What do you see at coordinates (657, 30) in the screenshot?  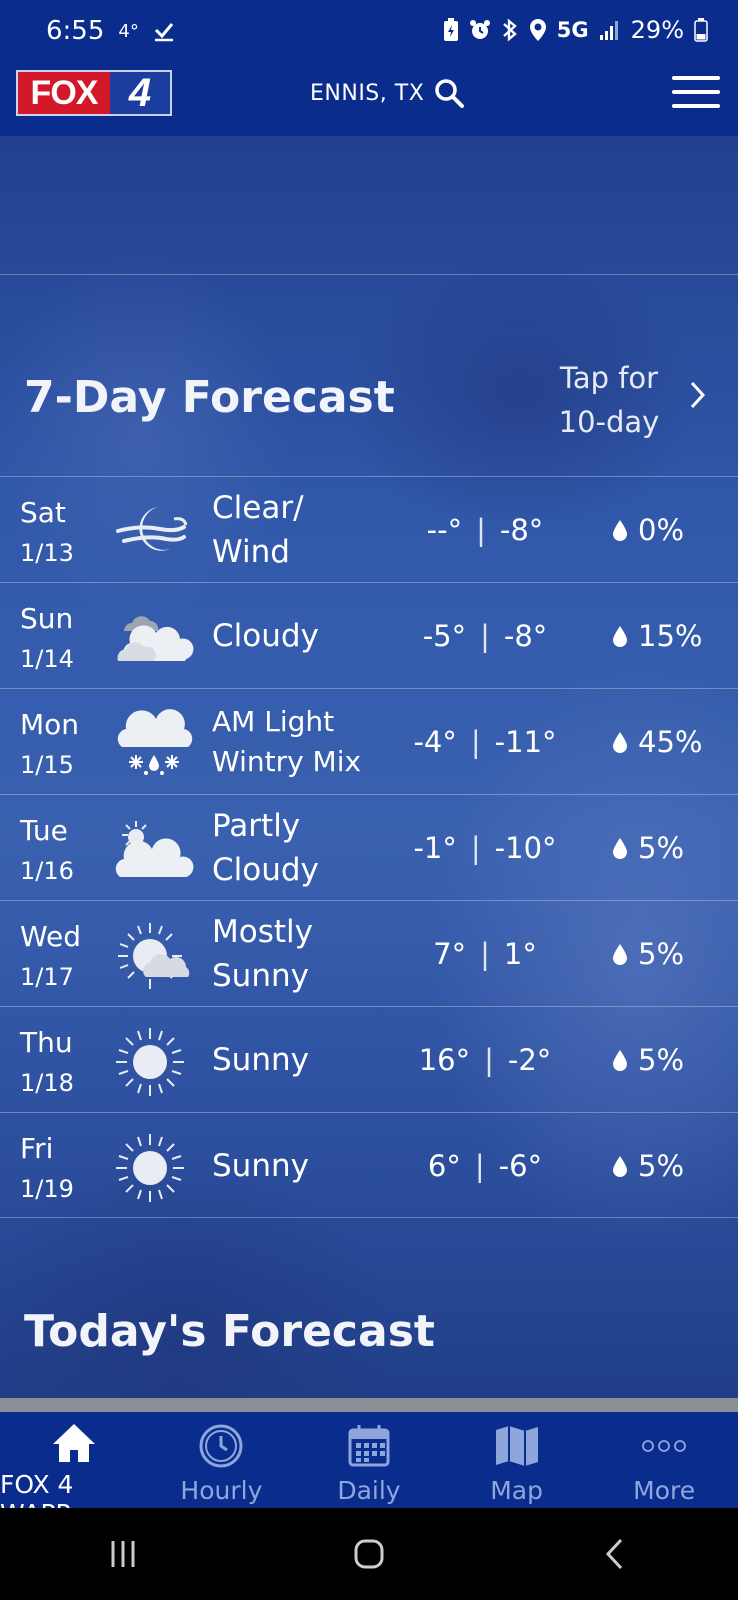 I see `battery-percent: 29%` at bounding box center [657, 30].